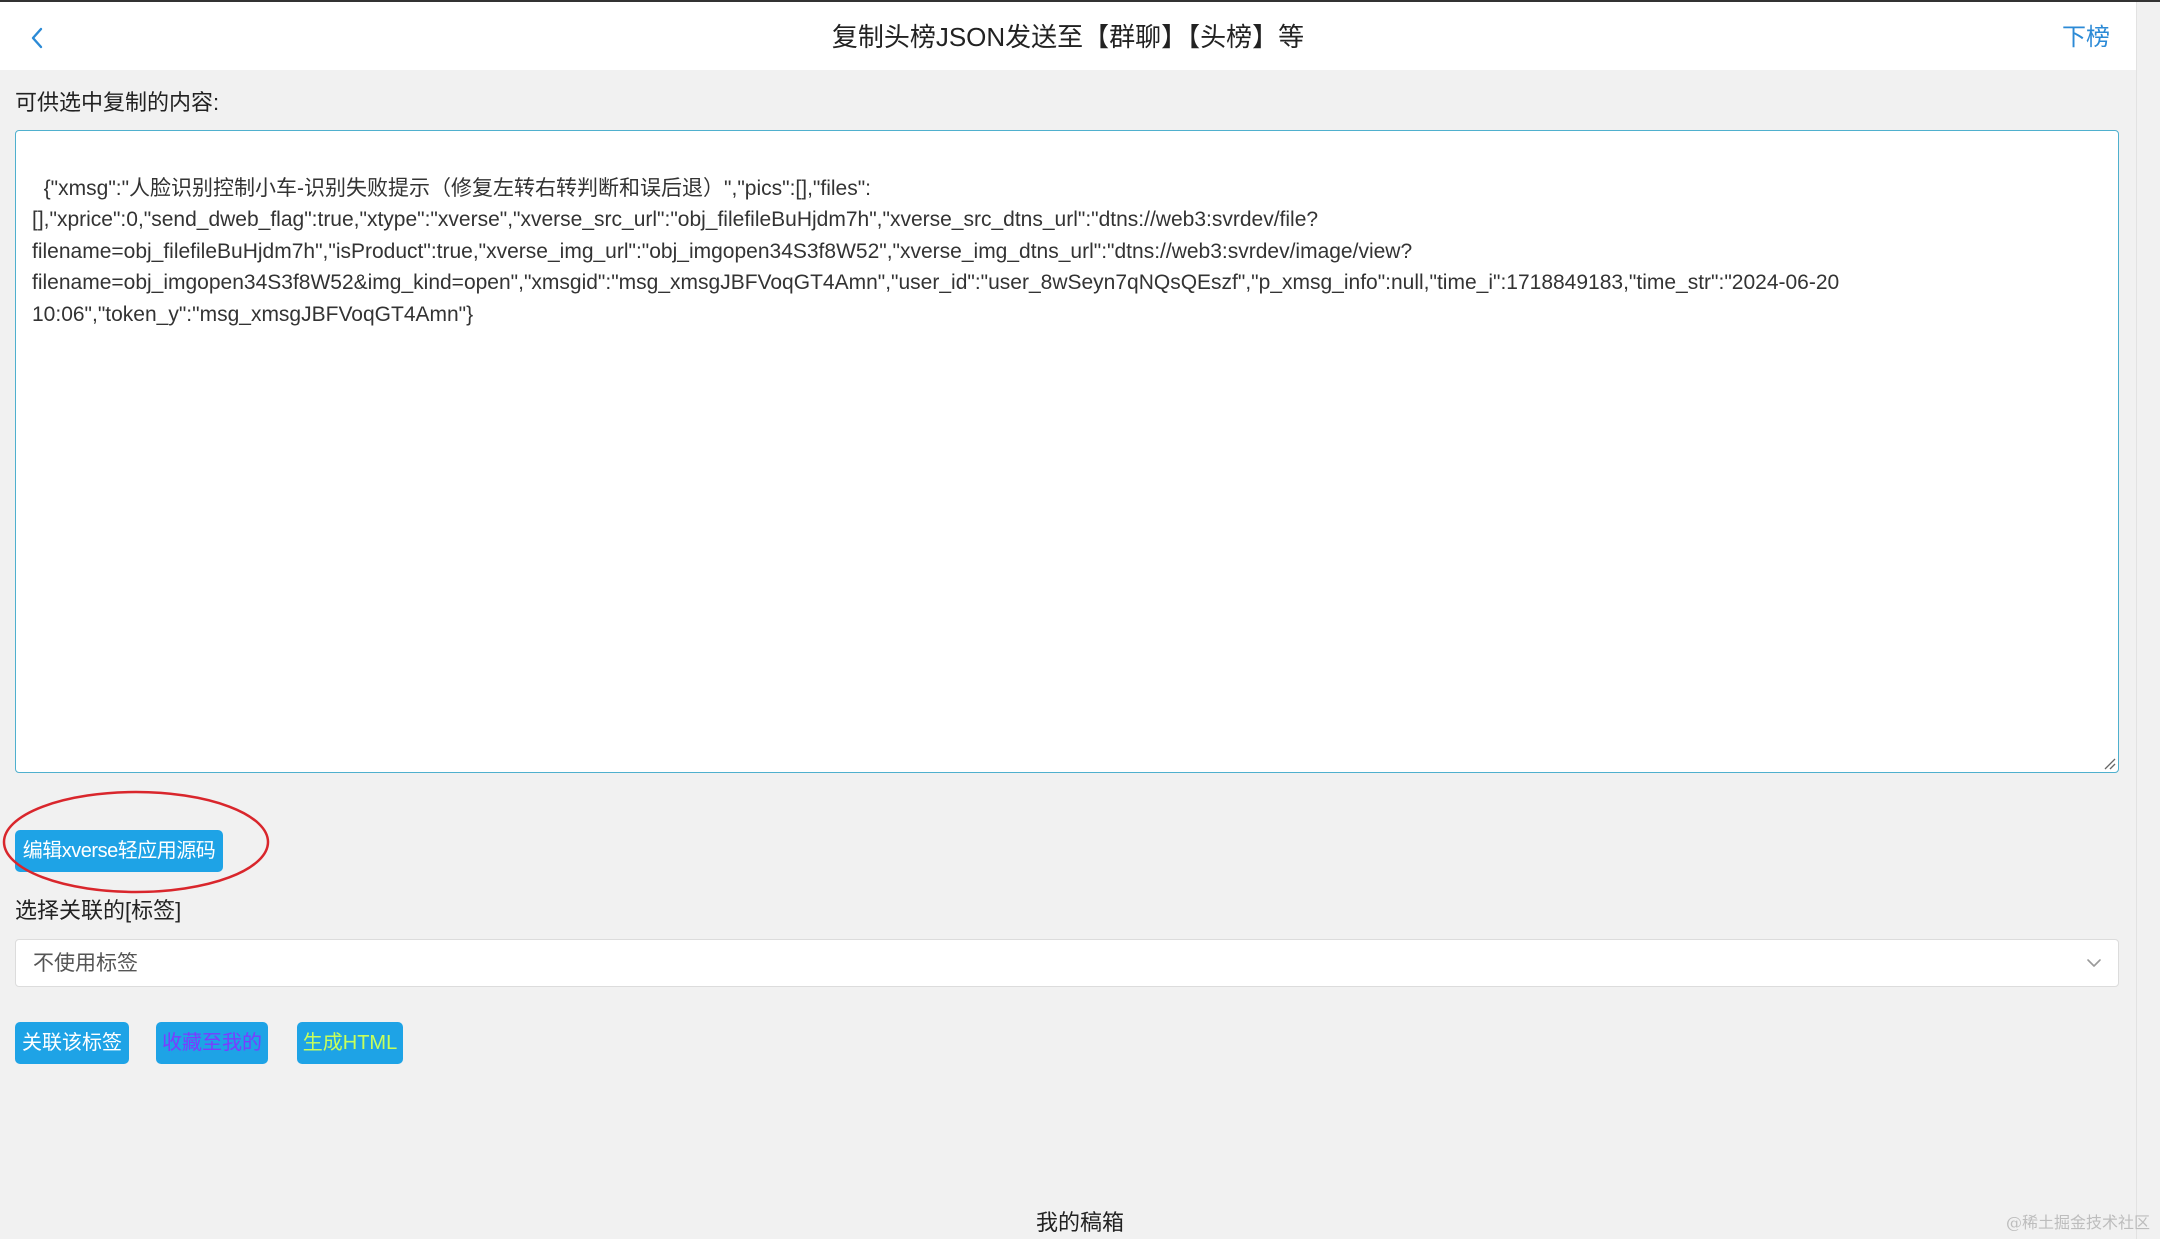 Image resolution: width=2160 pixels, height=1239 pixels. What do you see at coordinates (2148, 620) in the screenshot?
I see `vertical-scrollbar` at bounding box center [2148, 620].